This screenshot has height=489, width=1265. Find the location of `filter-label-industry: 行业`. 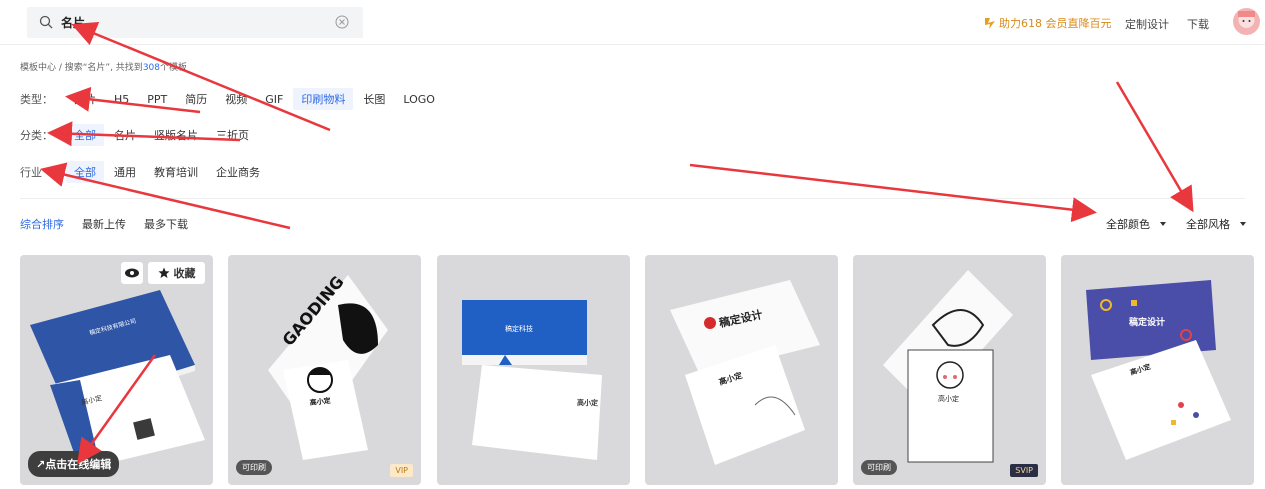

filter-label-industry: 行业 is located at coordinates (31, 172).